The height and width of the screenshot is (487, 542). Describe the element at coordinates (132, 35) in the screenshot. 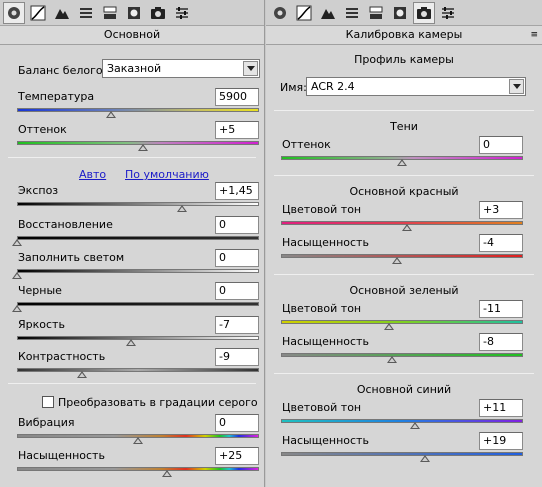

I see `panel-title: Основной` at that location.